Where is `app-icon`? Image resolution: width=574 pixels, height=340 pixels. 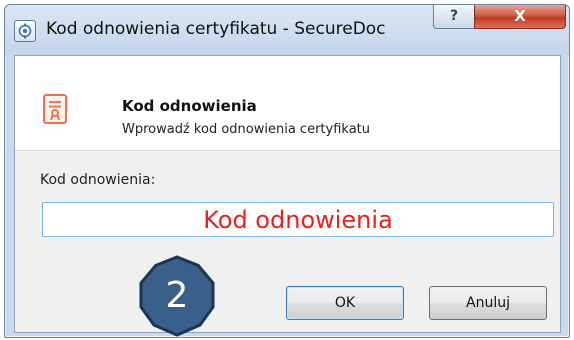 app-icon is located at coordinates (25, 31).